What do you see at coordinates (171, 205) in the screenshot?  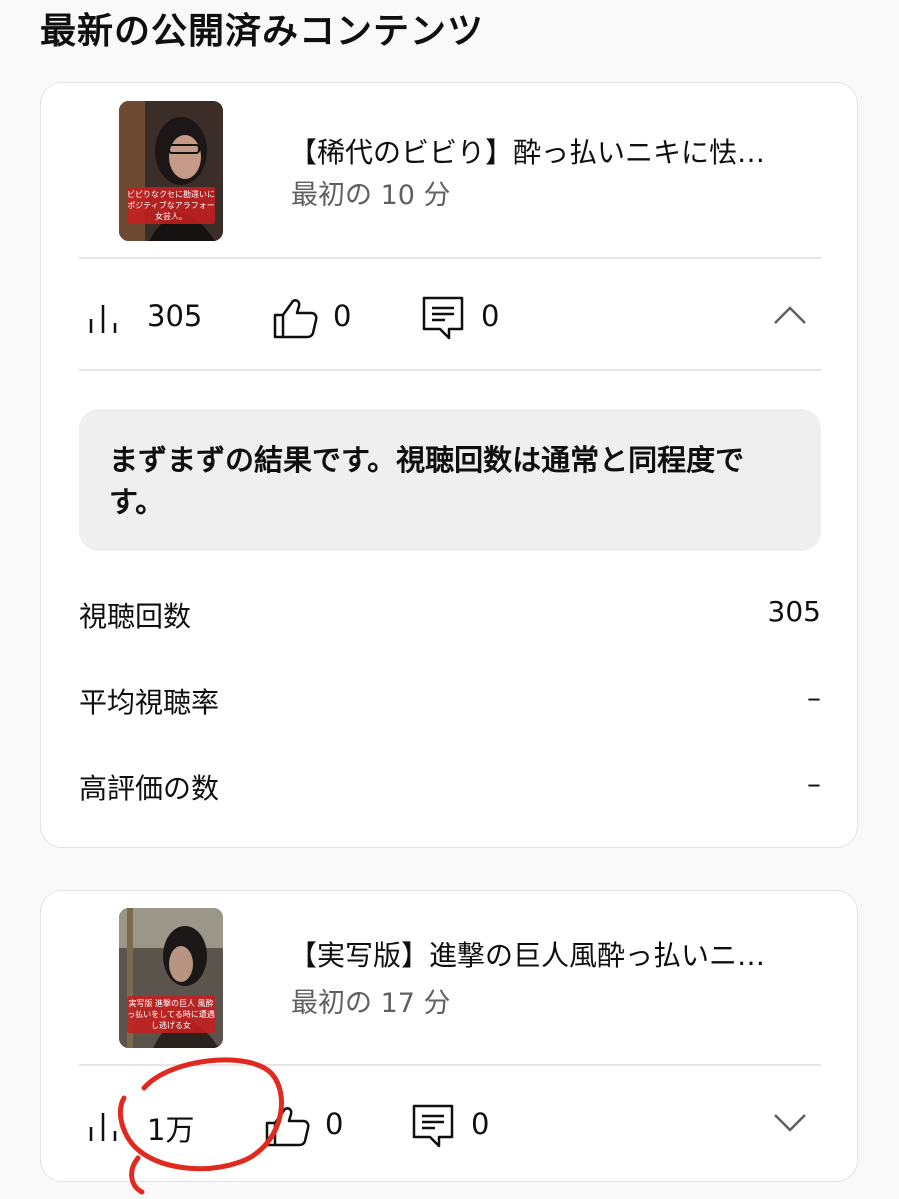 I see `thumbnail-caption: ビビりなクセに勘違いにポジティブなアラフォー女芸人。` at bounding box center [171, 205].